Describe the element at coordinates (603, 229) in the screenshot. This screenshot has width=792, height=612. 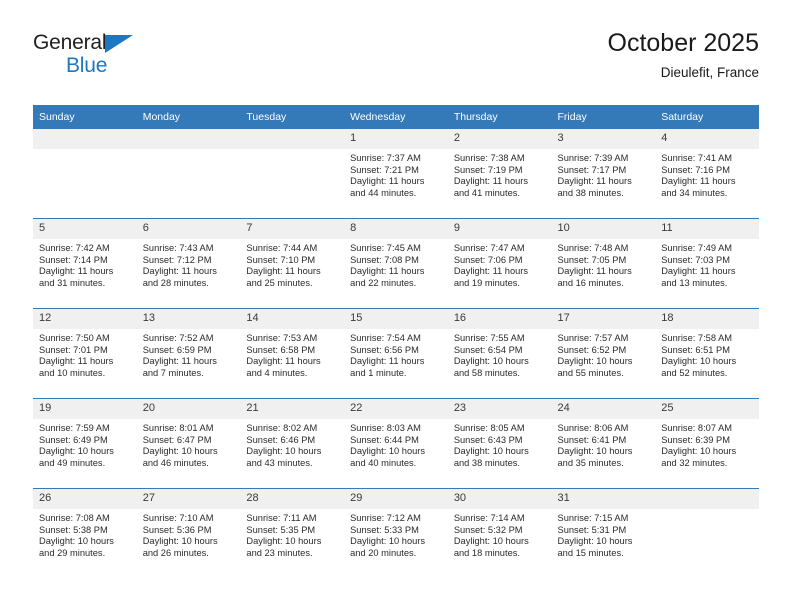
I see `day-number: 10` at that location.